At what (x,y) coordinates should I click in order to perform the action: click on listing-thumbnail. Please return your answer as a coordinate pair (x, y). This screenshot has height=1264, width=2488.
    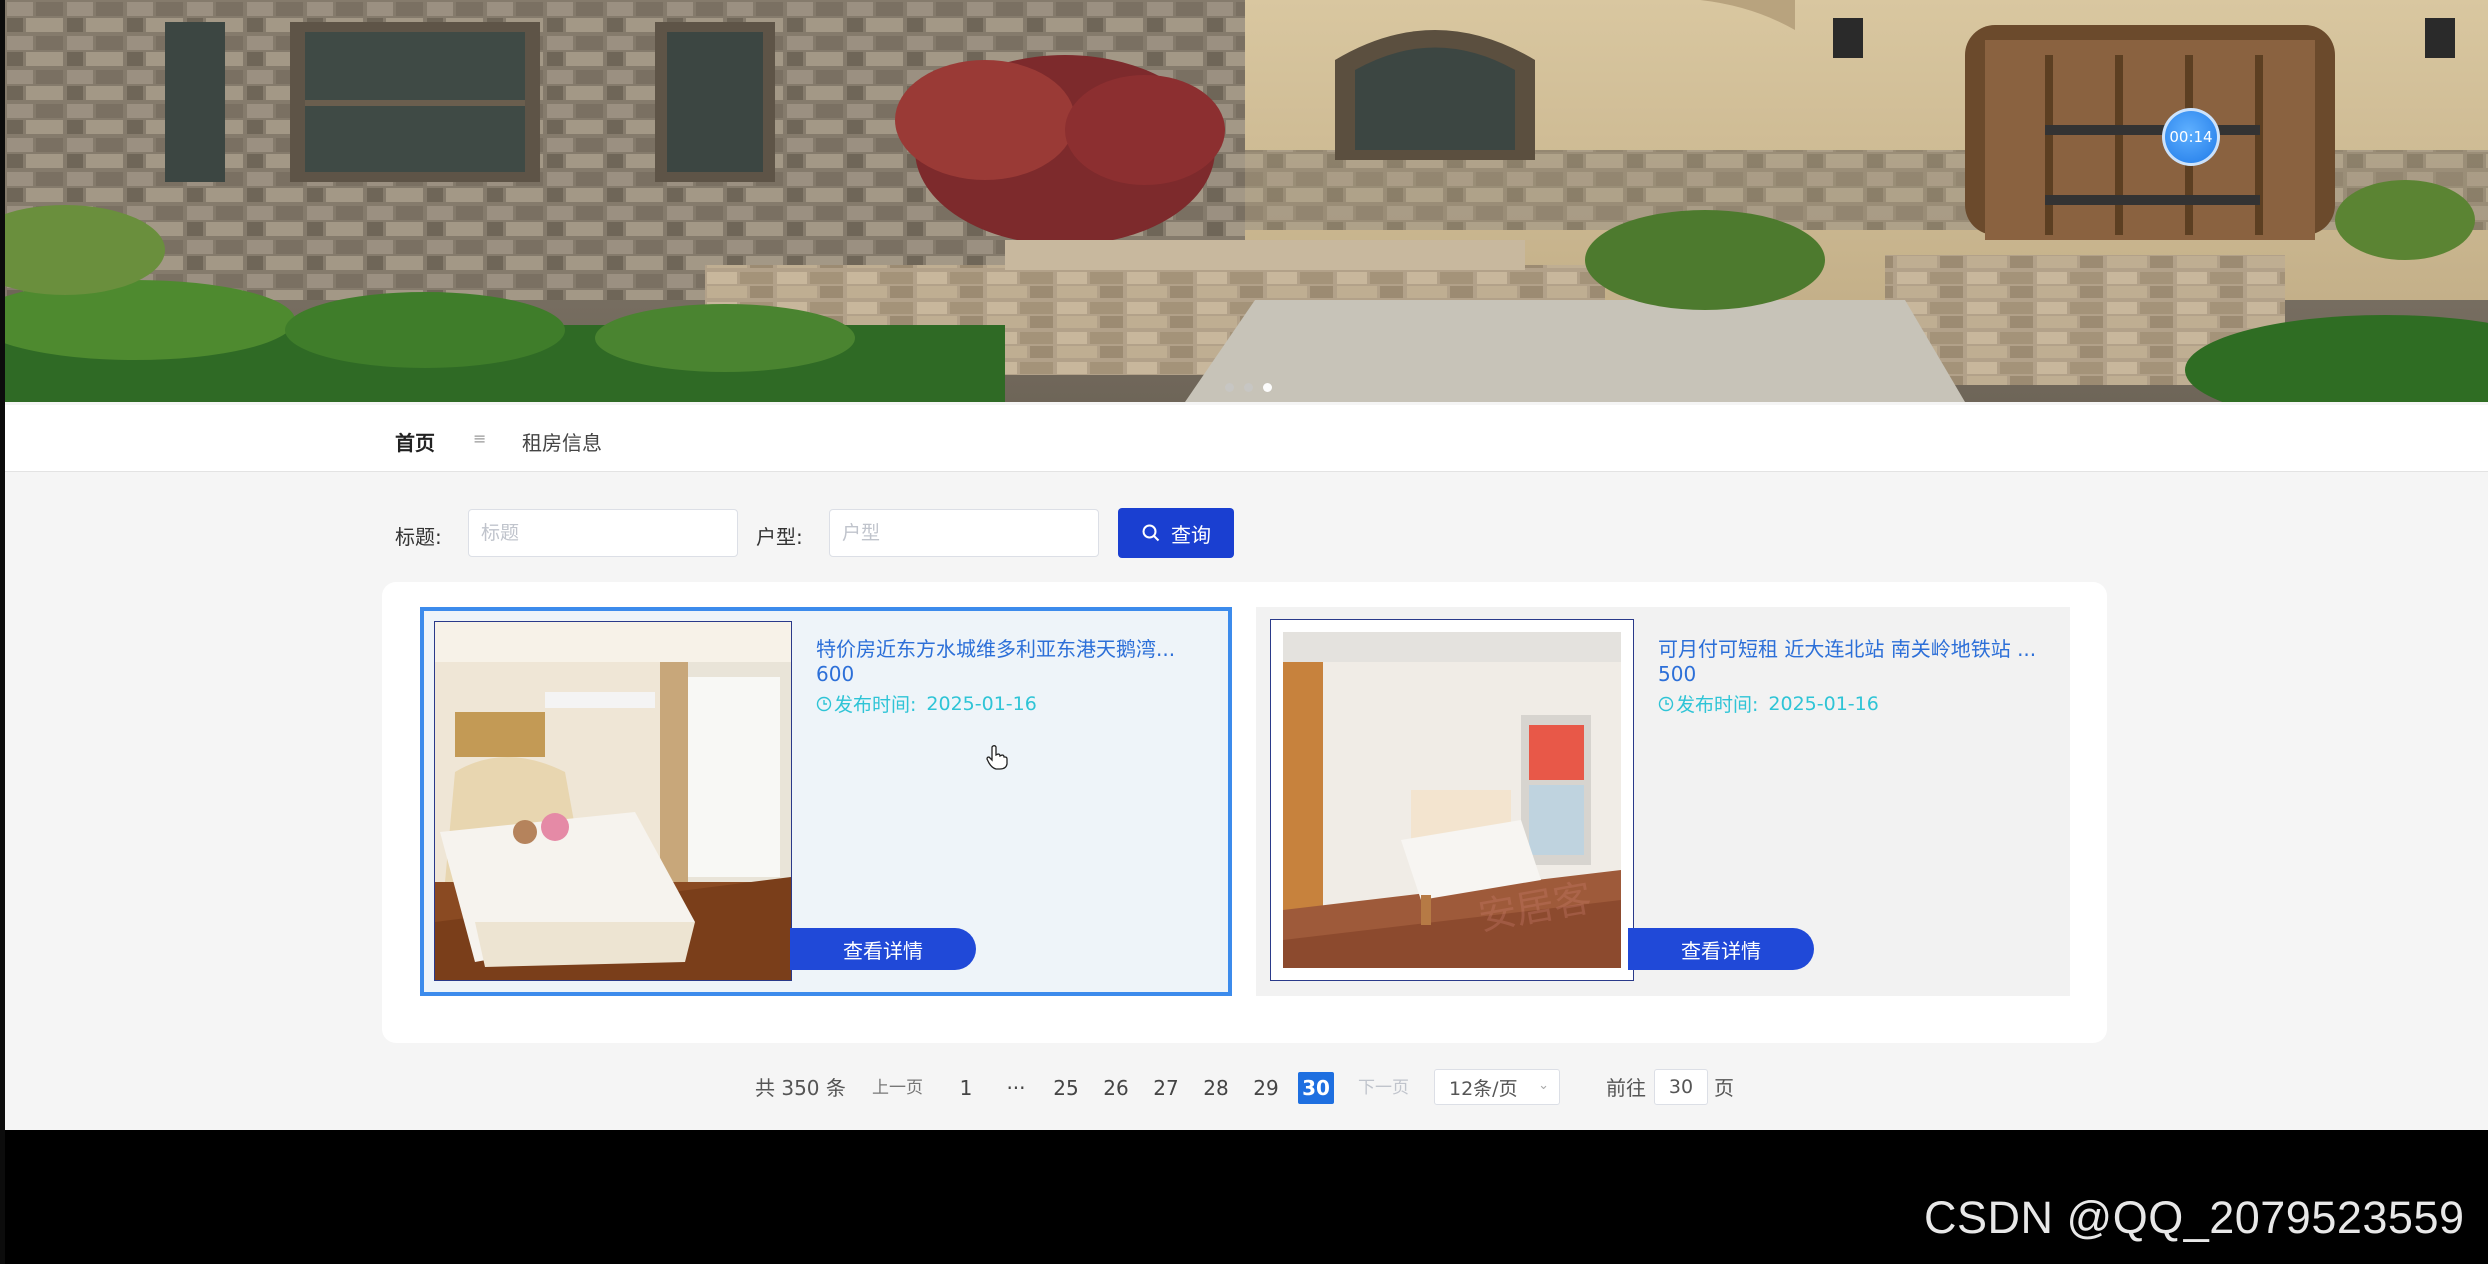
    Looking at the image, I should click on (613, 801).